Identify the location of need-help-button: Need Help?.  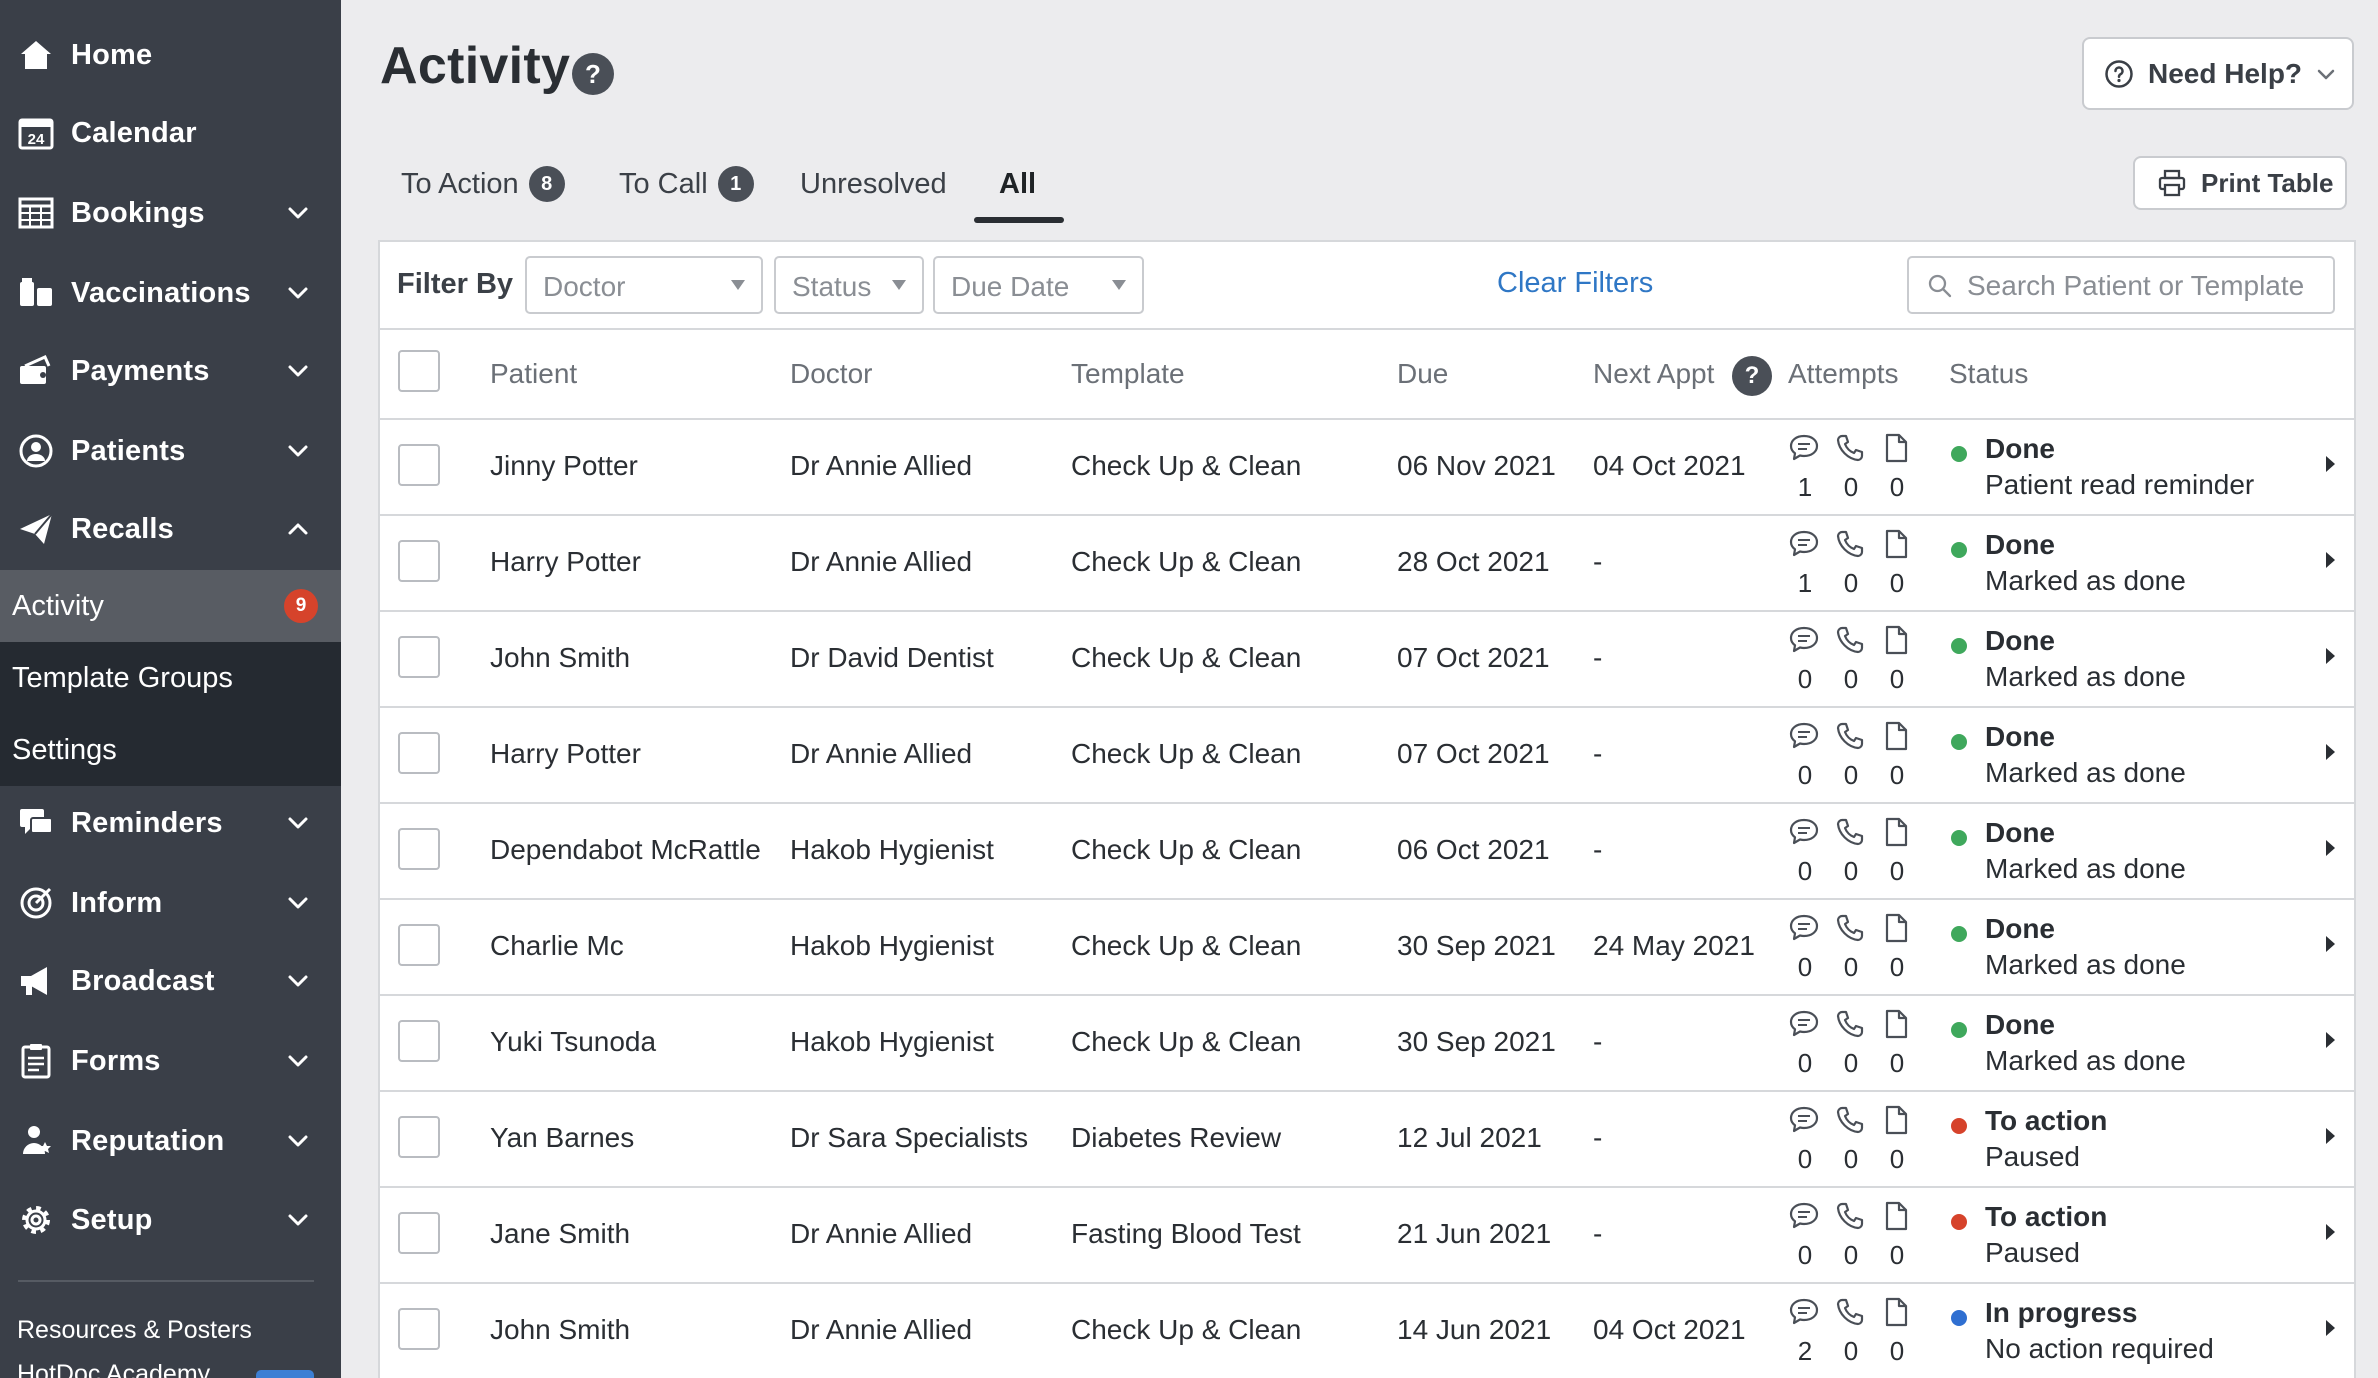
(2218, 73).